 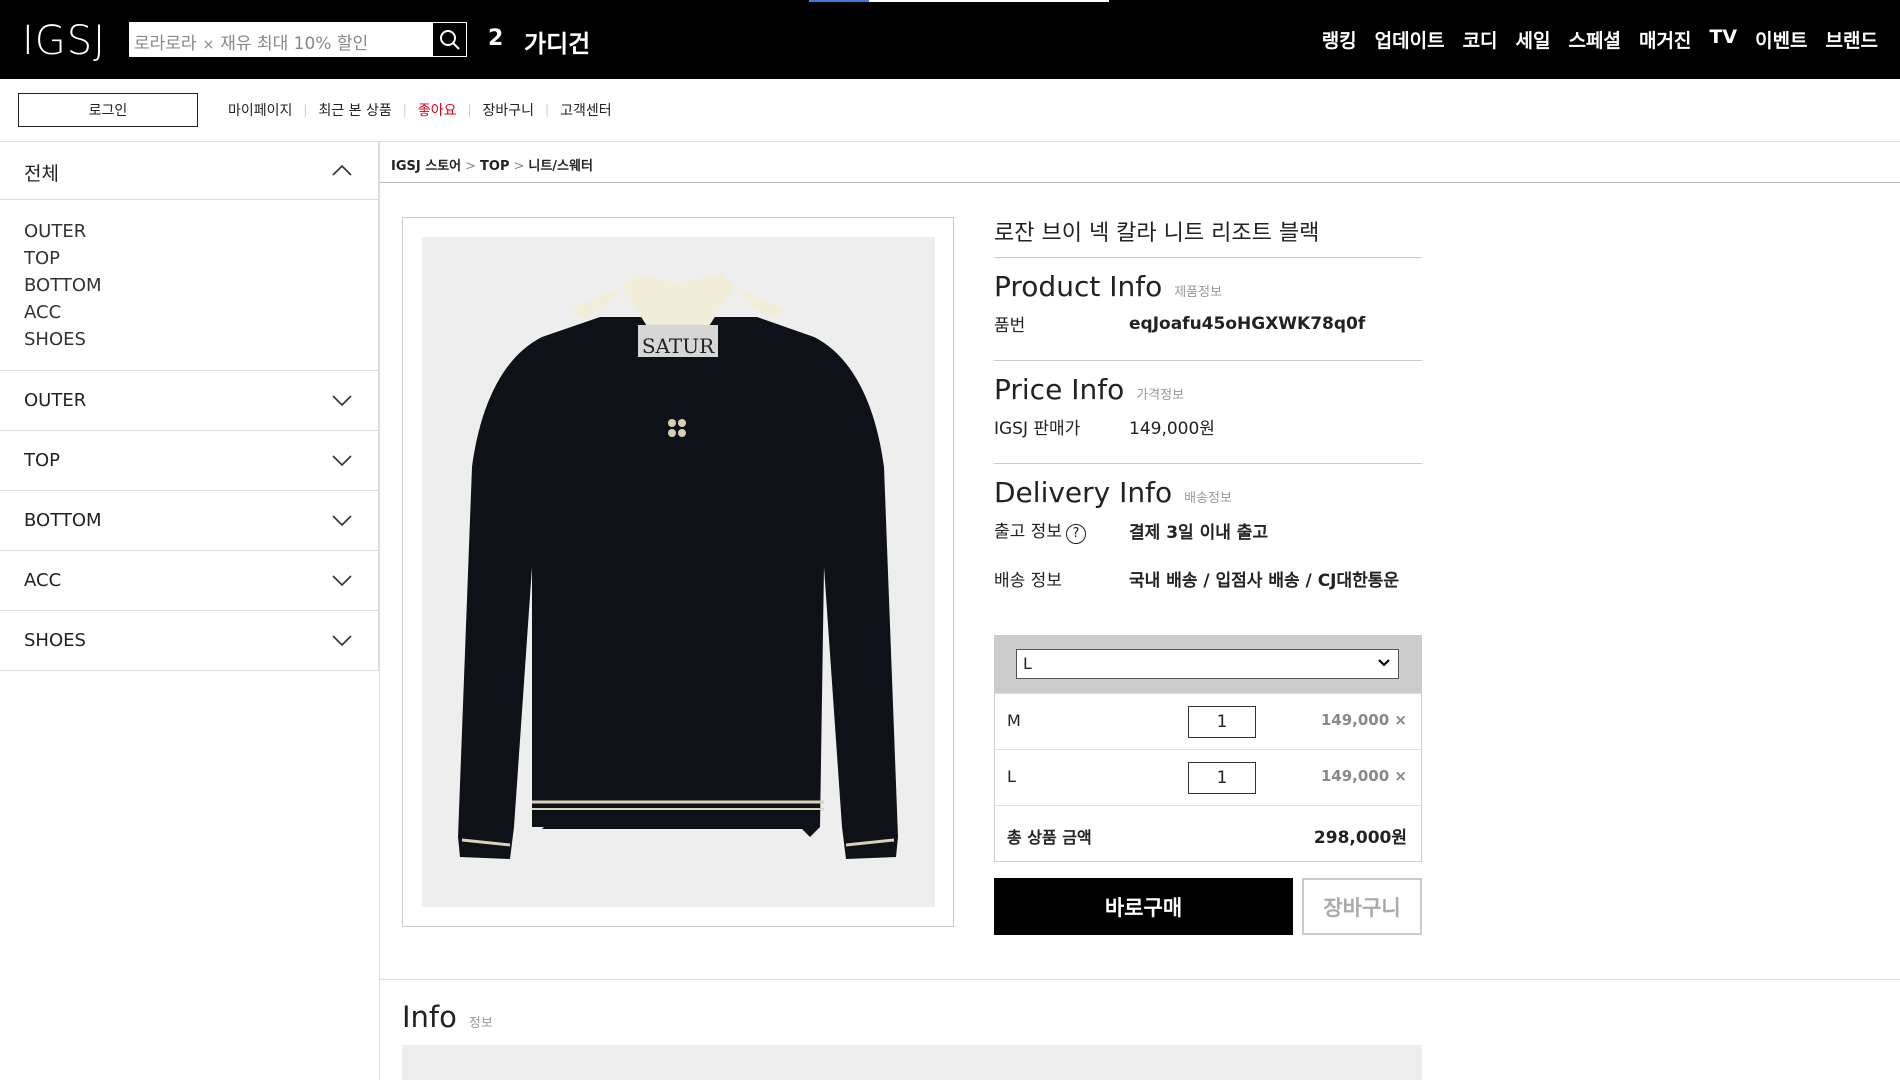 I want to click on sidebar-item-outer: OUTER, so click(x=201, y=231).